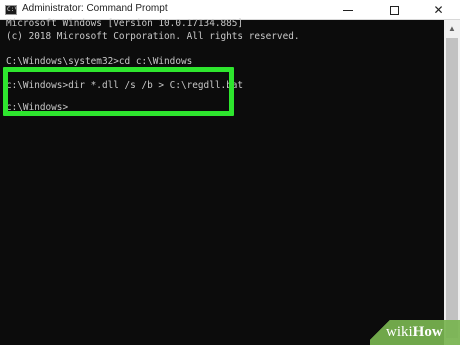 This screenshot has width=460, height=345. Describe the element at coordinates (452, 188) in the screenshot. I see `scrollbar-thumb` at that location.